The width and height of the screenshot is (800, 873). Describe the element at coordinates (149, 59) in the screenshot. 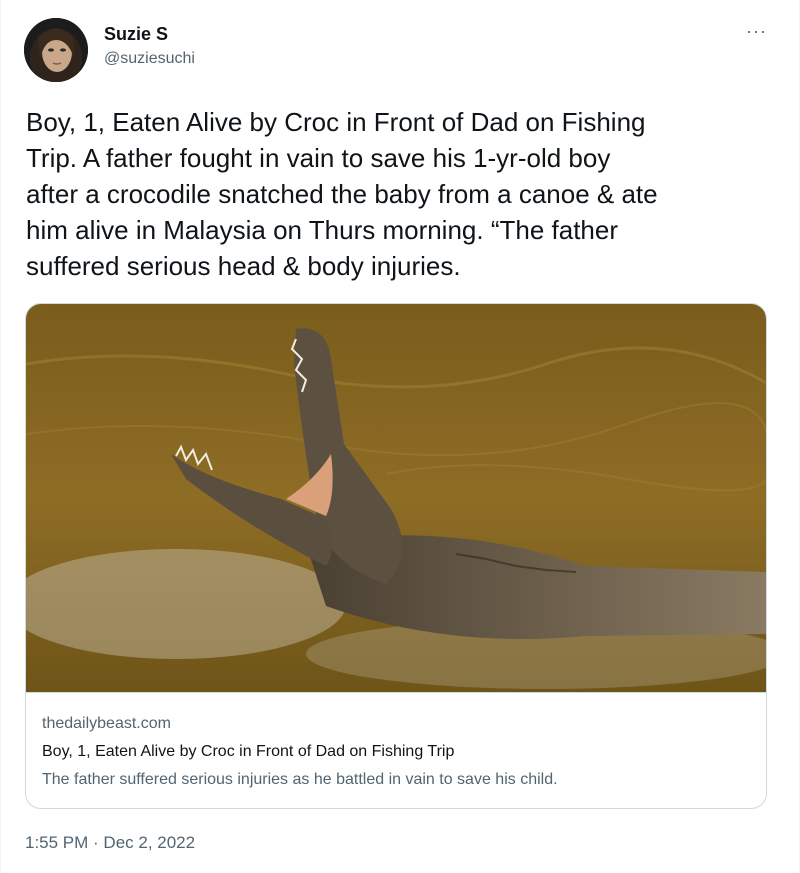

I see `author-handle: @suziesuchi` at that location.